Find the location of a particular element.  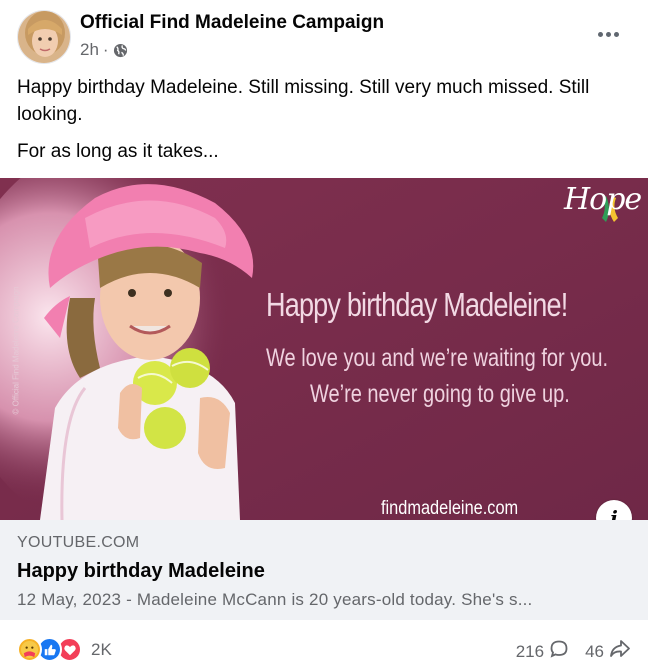

link-title: Happy birthday Madeleine is located at coordinates (141, 571).